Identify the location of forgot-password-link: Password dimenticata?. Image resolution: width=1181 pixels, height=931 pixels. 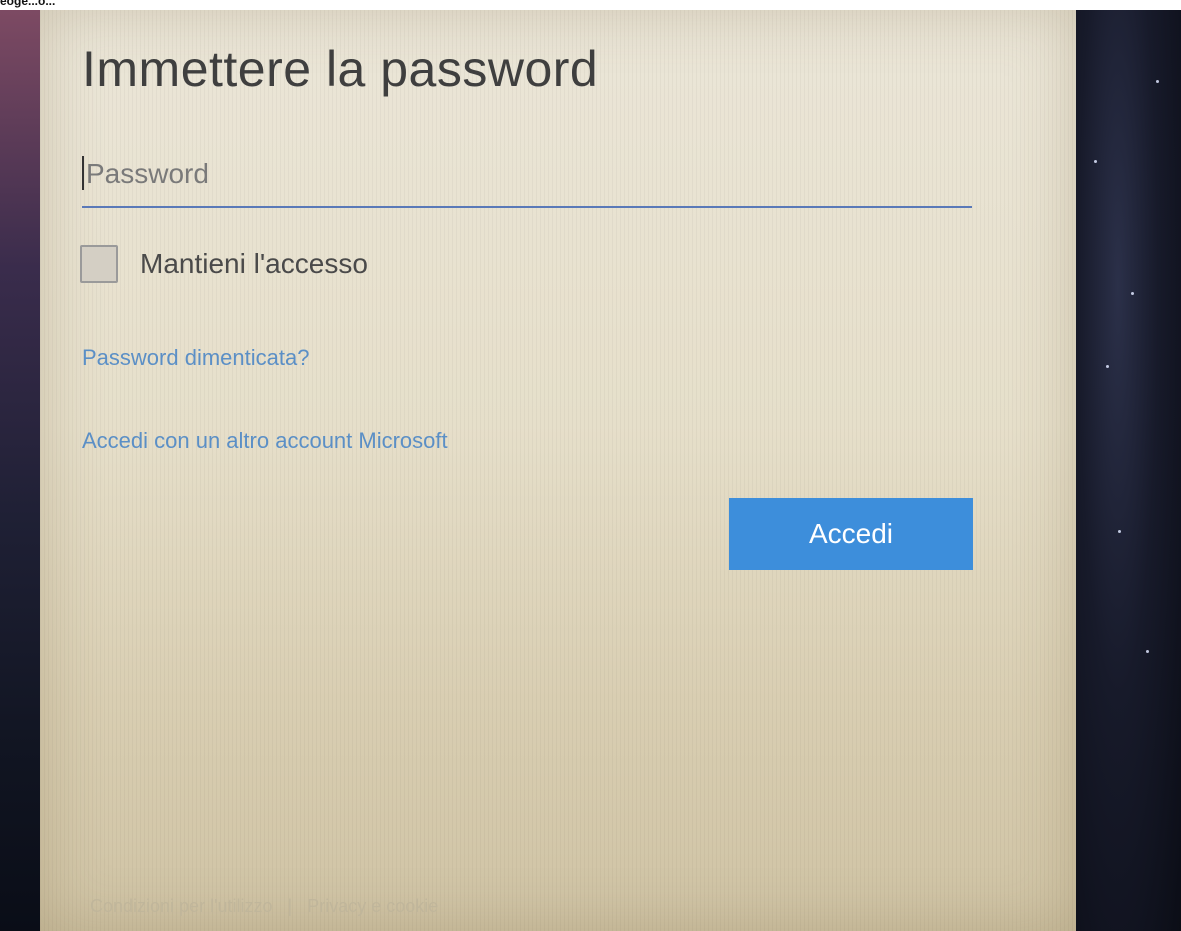
(195, 358).